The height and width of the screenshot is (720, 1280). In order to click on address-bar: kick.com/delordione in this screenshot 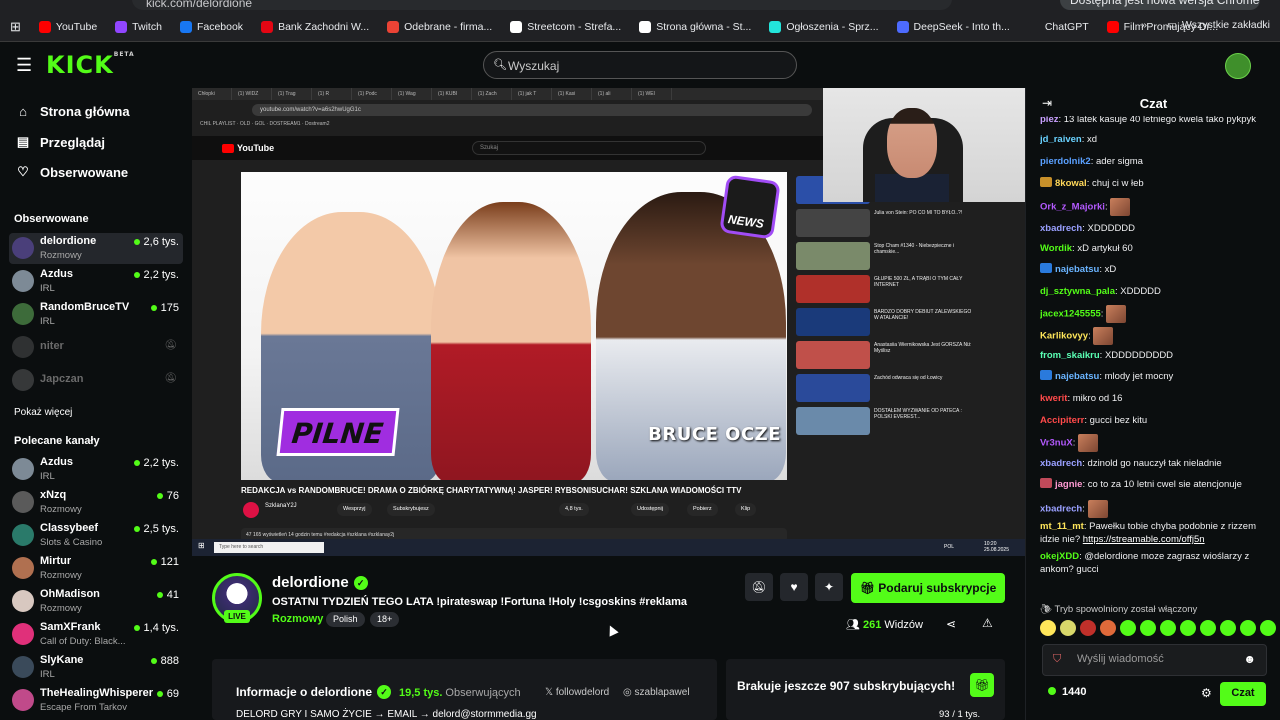, I will do `click(542, 5)`.